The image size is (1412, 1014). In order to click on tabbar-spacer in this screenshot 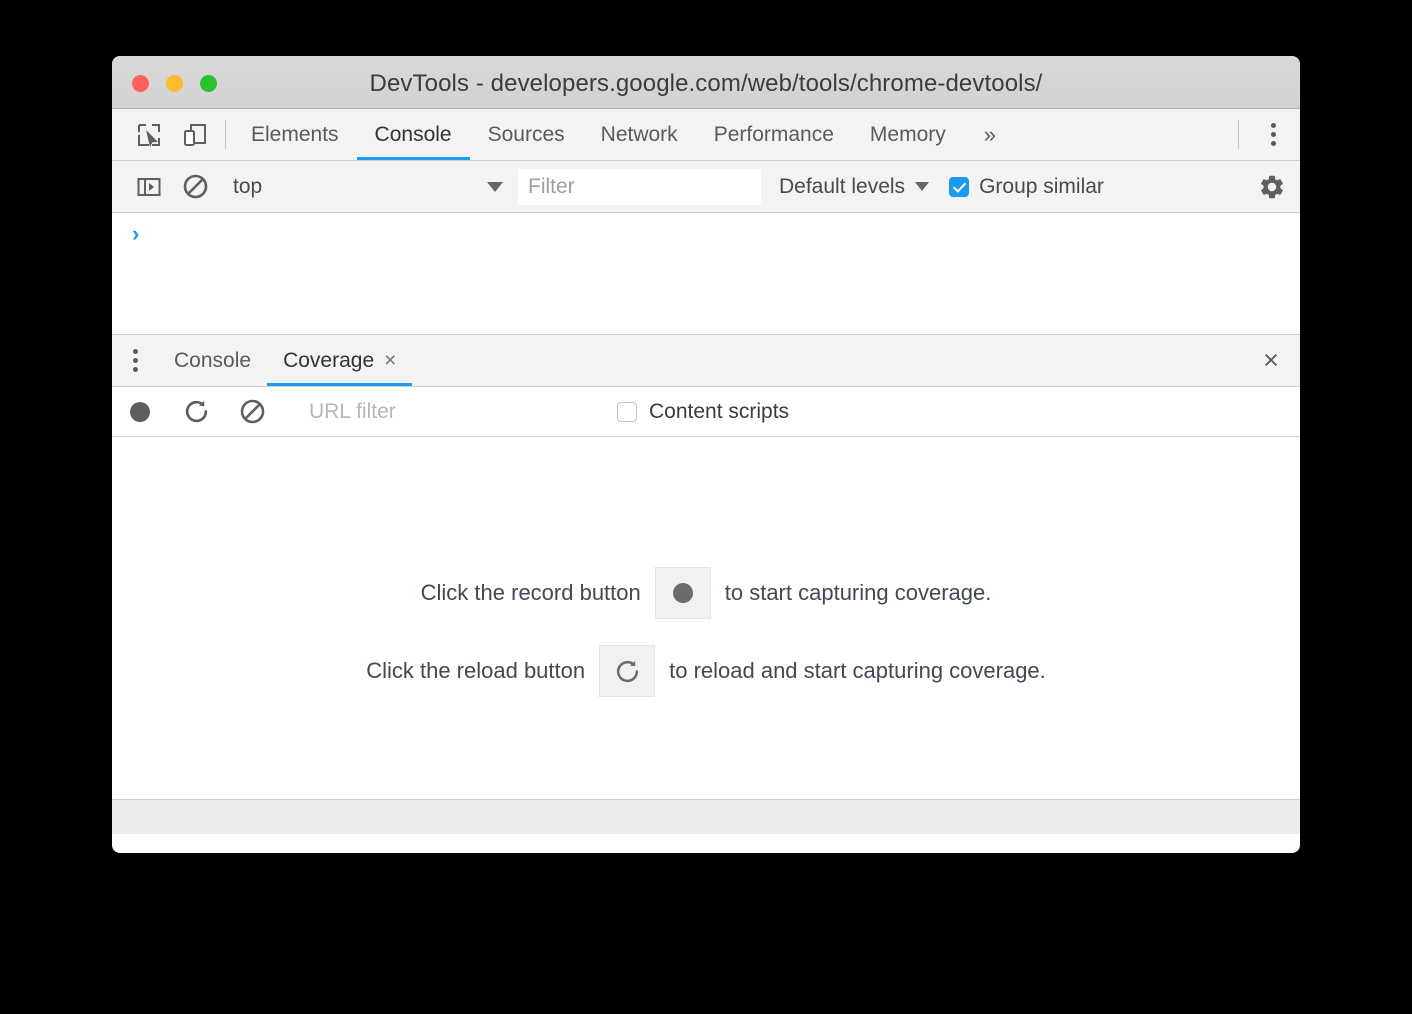, I will do `click(1123, 134)`.